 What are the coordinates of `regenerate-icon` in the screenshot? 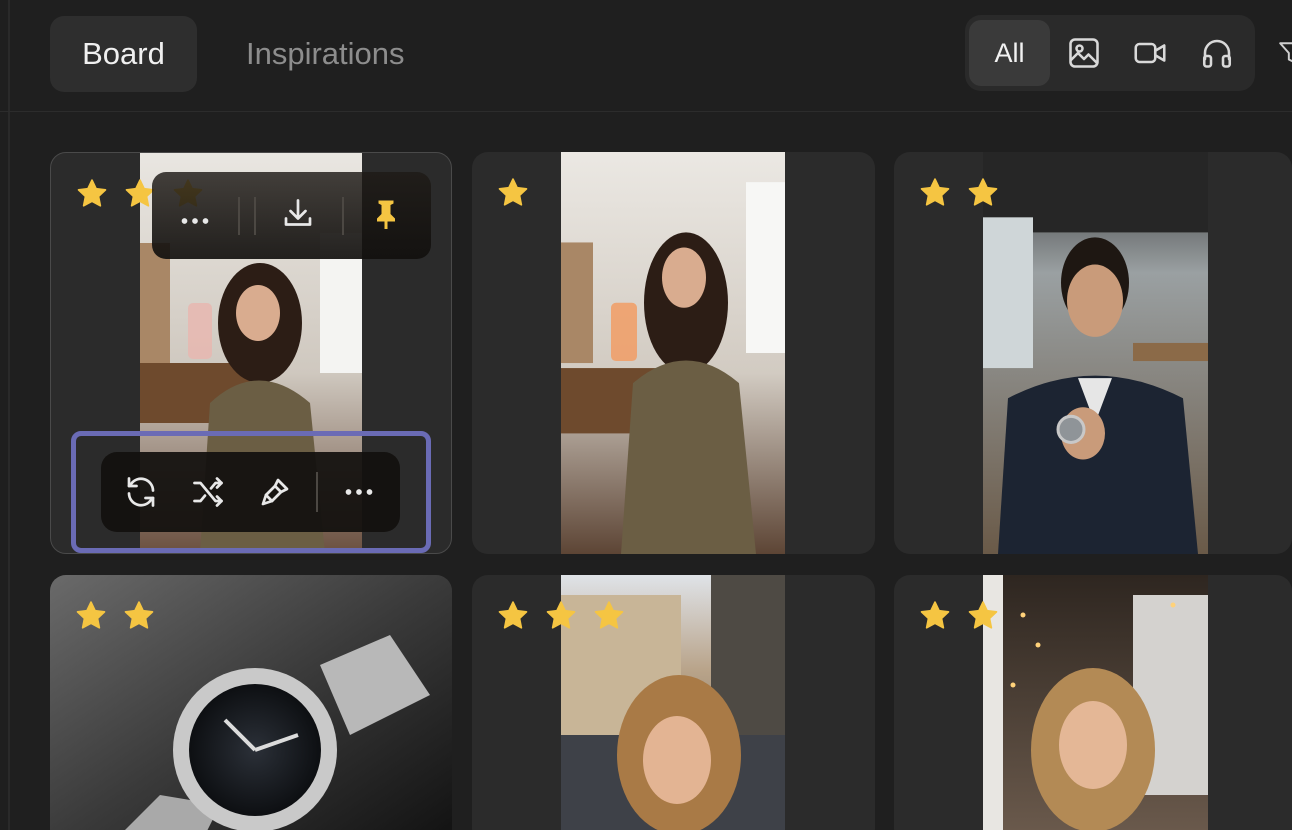 It's located at (141, 492).